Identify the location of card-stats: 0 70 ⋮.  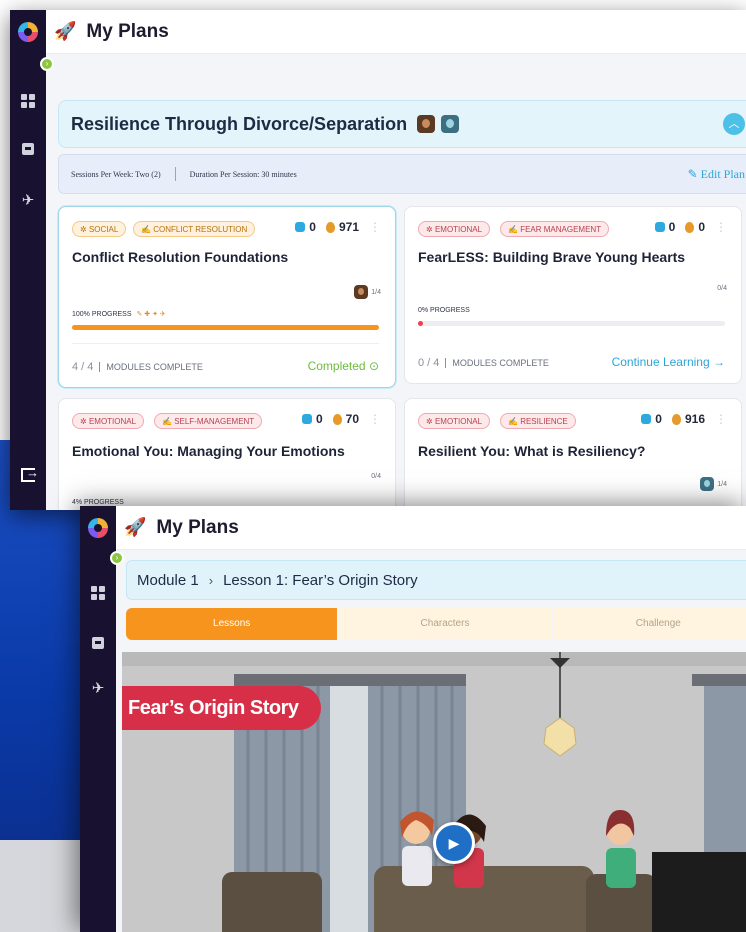
(341, 419).